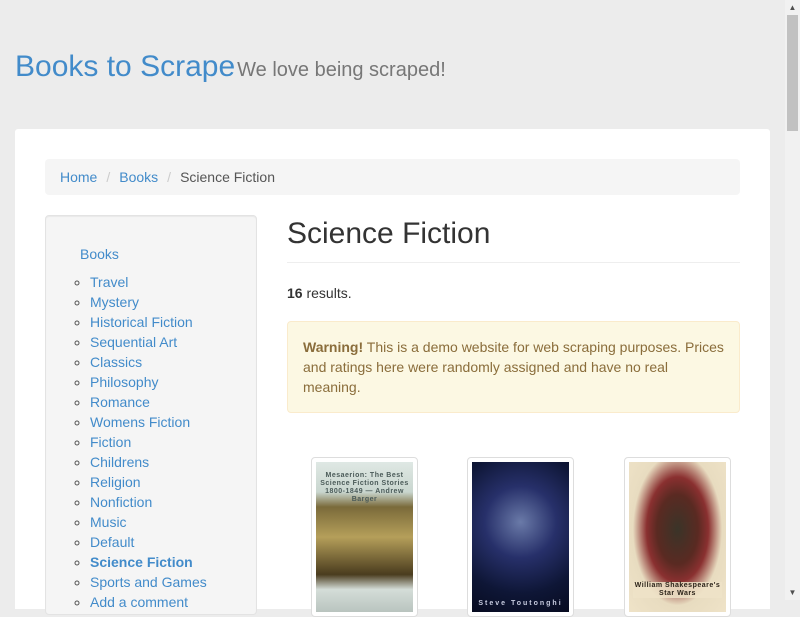 This screenshot has height=617, width=800. What do you see at coordinates (792, 300) in the screenshot?
I see `page-scrollbar: ▲ ▼` at bounding box center [792, 300].